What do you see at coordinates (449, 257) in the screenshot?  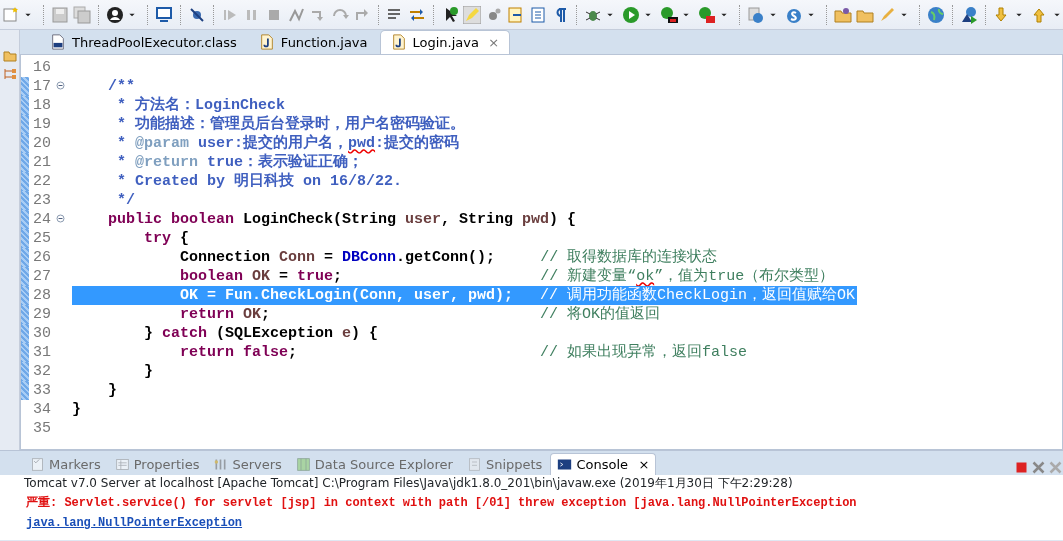 I see `code-line: Connection Conn = DBConn.getConn(); // 取得数据库的连接状态` at bounding box center [449, 257].